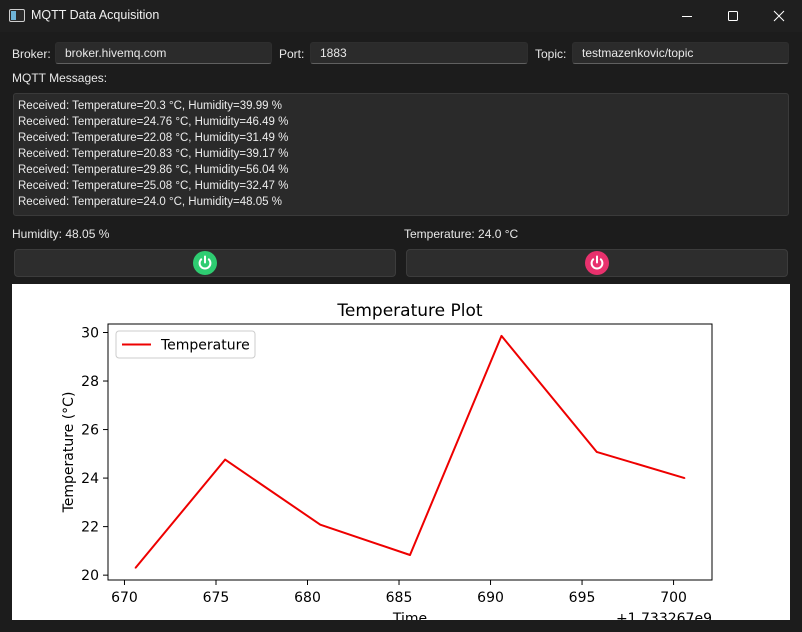 This screenshot has height=632, width=802. What do you see at coordinates (205, 346) in the screenshot?
I see `legend-label: Temperature` at bounding box center [205, 346].